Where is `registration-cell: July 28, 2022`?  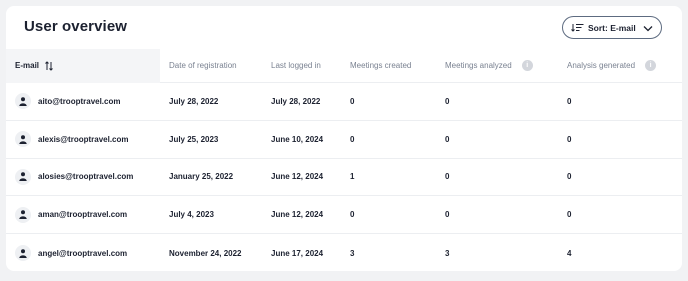 registration-cell: July 28, 2022 is located at coordinates (194, 101).